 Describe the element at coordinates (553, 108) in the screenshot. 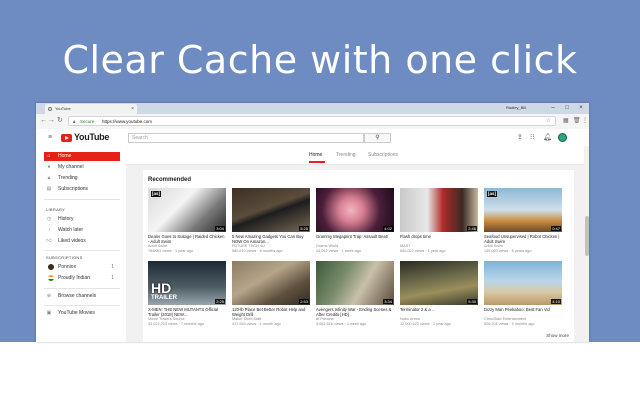

I see `minimize-button: –` at that location.